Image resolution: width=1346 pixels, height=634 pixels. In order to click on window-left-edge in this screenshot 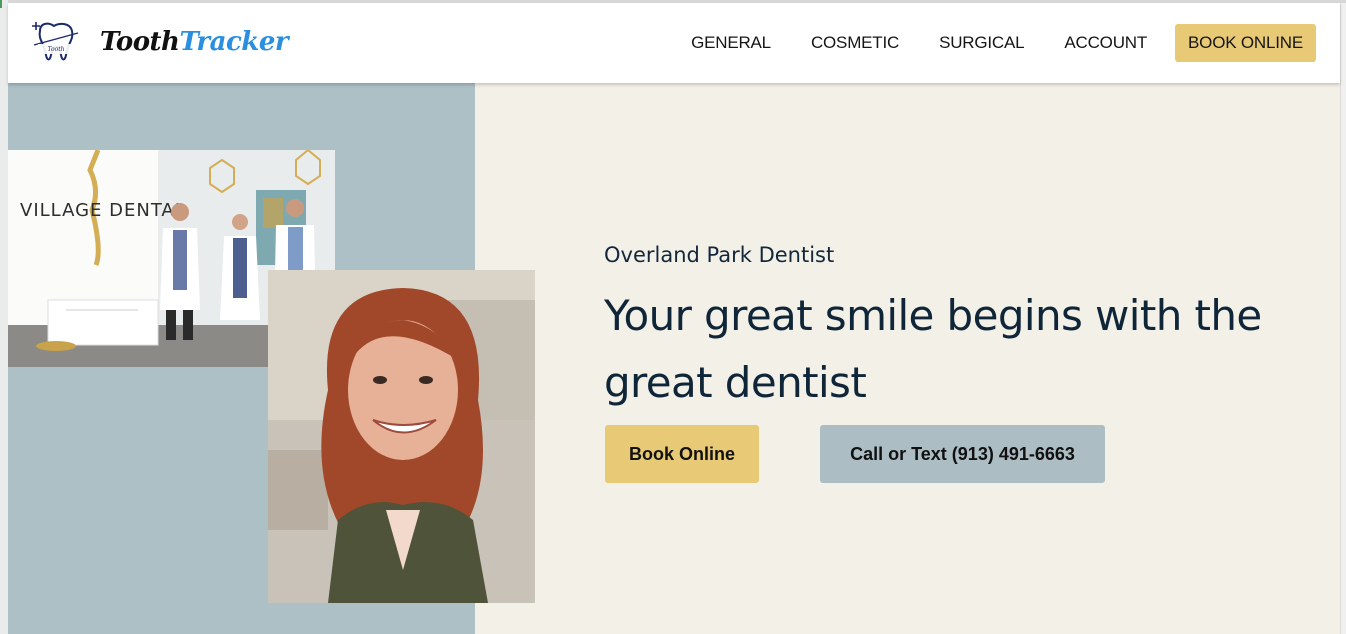, I will do `click(4, 317)`.